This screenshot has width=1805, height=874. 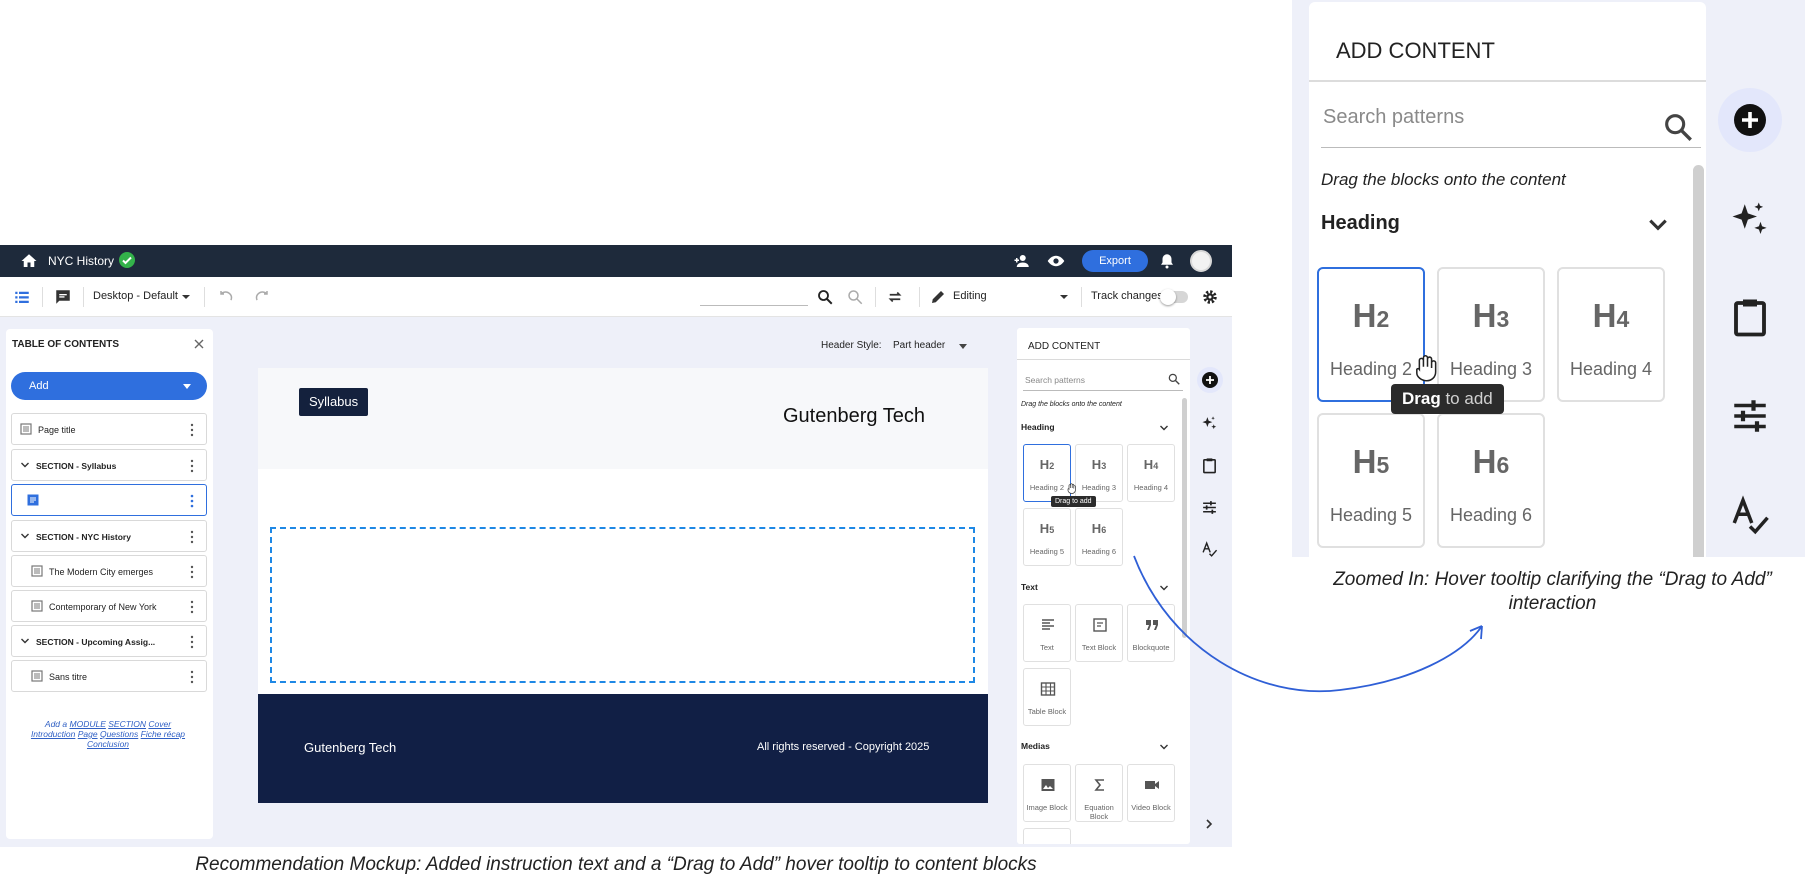 What do you see at coordinates (1491, 461) in the screenshot?
I see `heading-glyph: H6` at bounding box center [1491, 461].